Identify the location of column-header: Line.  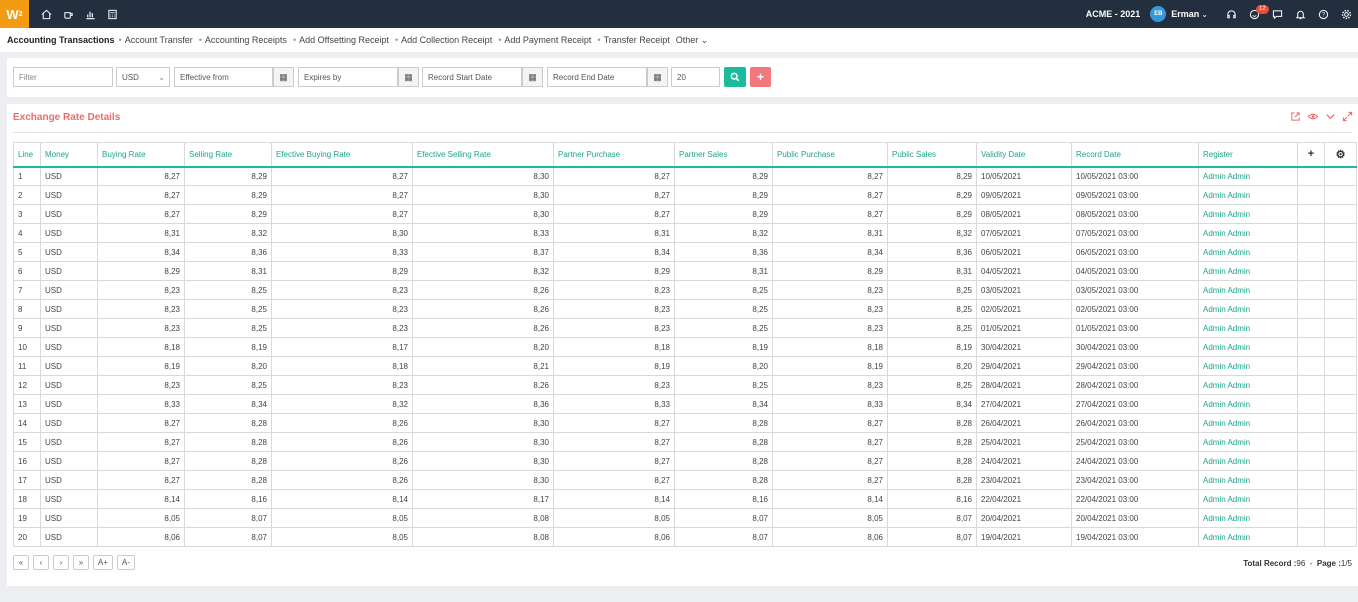
(27, 155).